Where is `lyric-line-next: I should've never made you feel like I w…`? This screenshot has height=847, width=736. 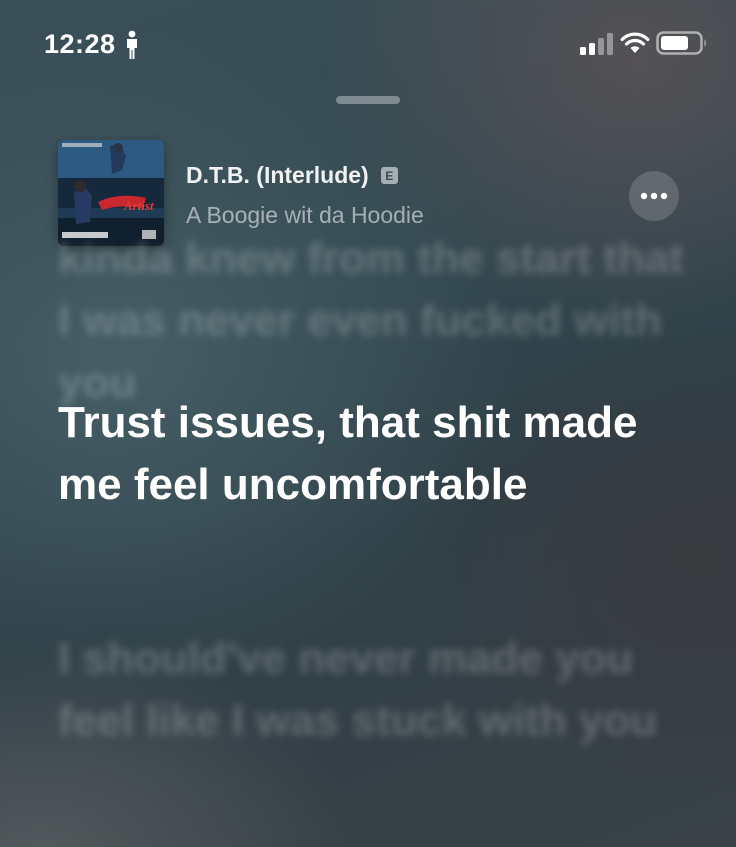 lyric-line-next: I should've never made you feel like I w… is located at coordinates (377, 690).